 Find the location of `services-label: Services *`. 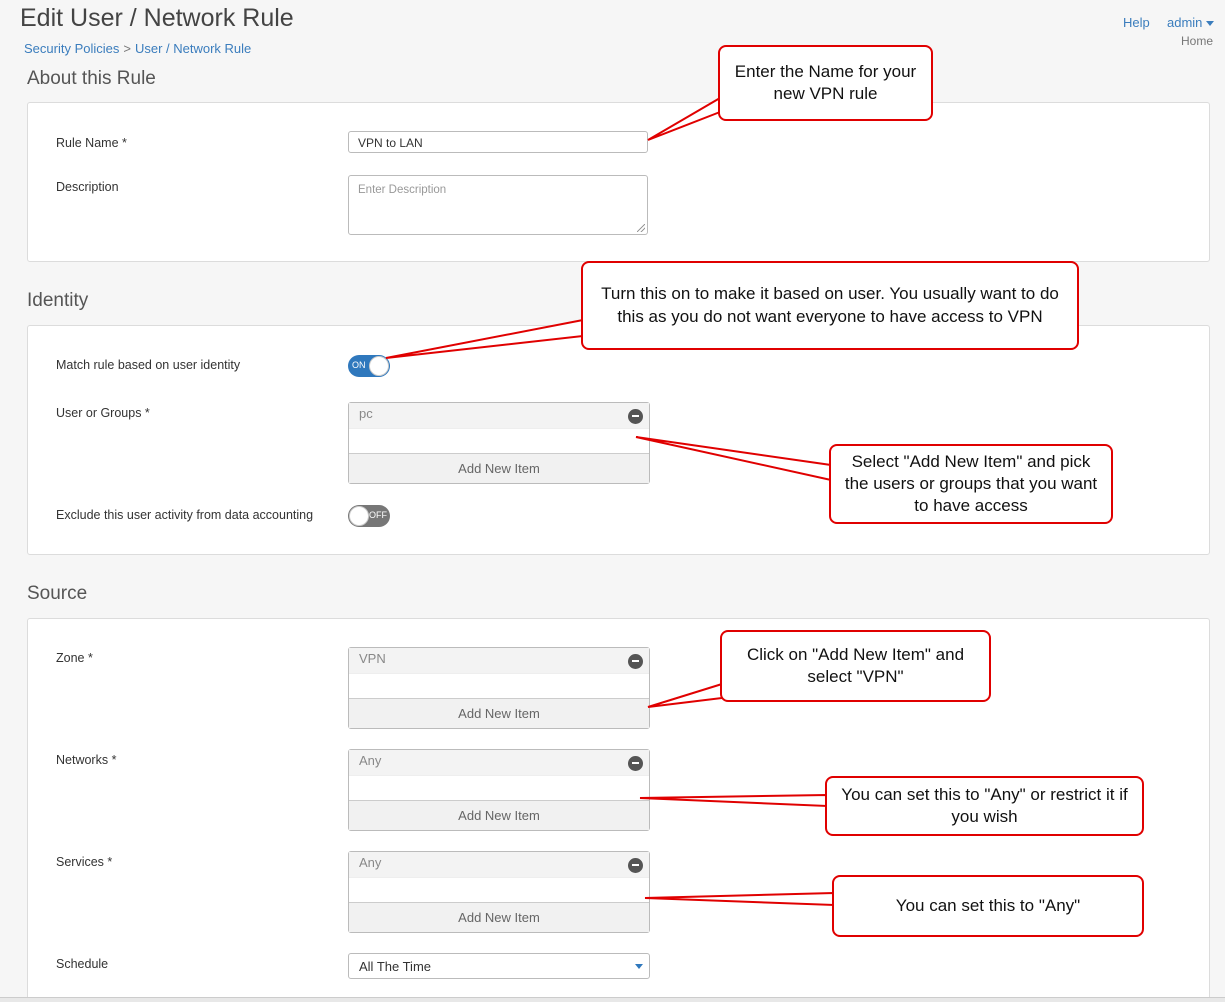

services-label: Services * is located at coordinates (84, 862).